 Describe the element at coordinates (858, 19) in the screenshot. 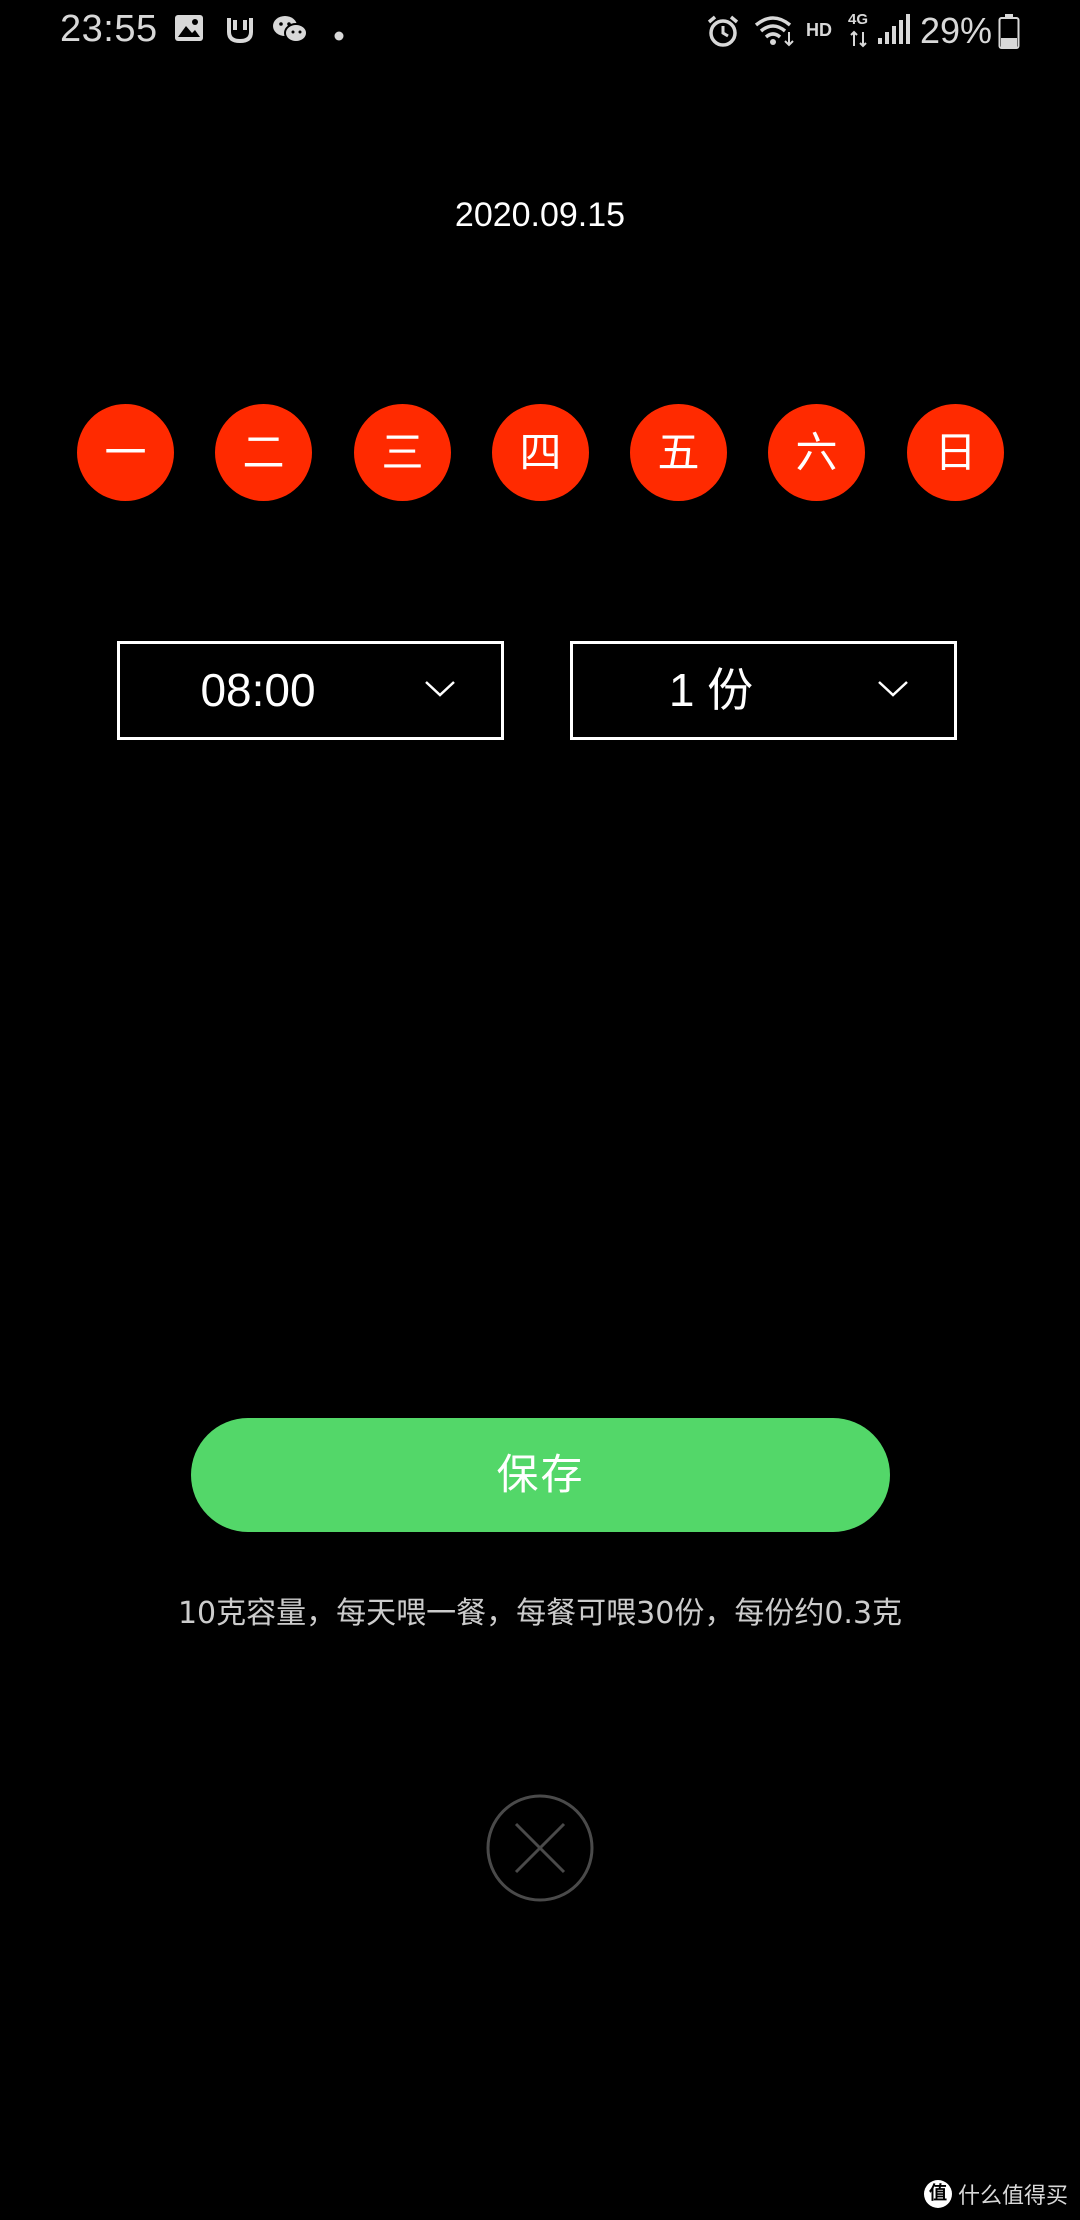

I see `network-type-label: 4G` at that location.